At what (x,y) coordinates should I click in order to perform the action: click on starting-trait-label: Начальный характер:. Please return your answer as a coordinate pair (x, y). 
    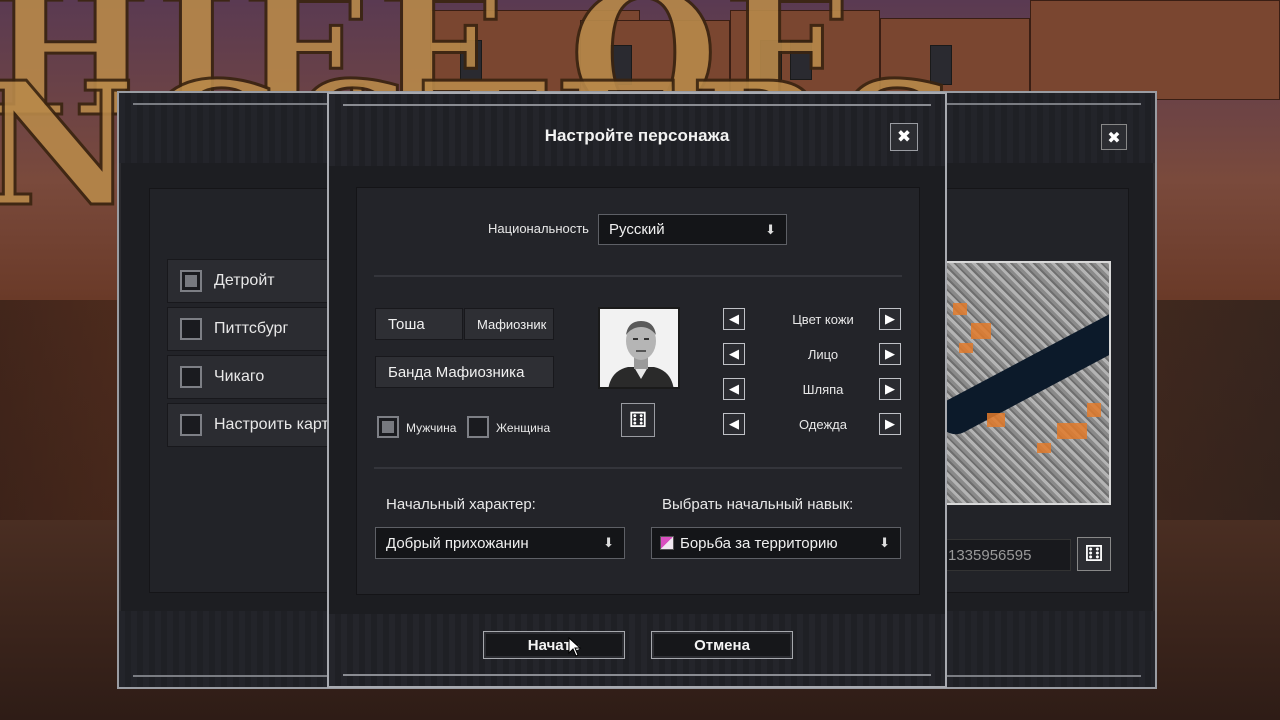
    Looking at the image, I should click on (461, 504).